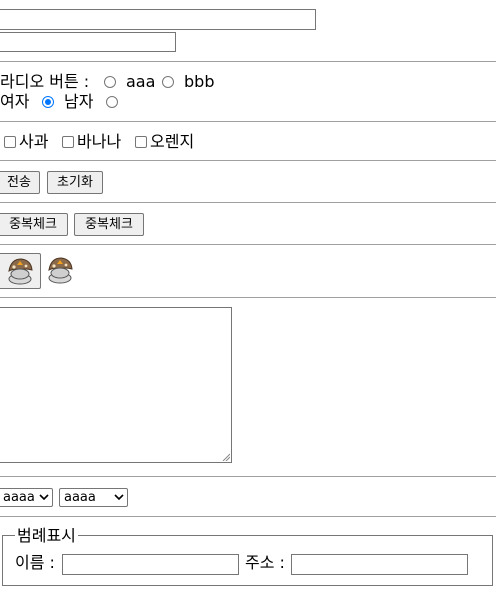 The image size is (500, 606). Describe the element at coordinates (112, 102) in the screenshot. I see `radio-male` at that location.